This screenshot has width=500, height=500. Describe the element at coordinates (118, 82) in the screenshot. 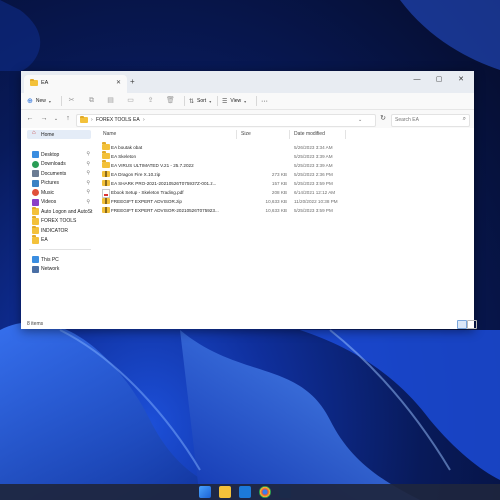

I see `close-tab-icon: ✕` at that location.